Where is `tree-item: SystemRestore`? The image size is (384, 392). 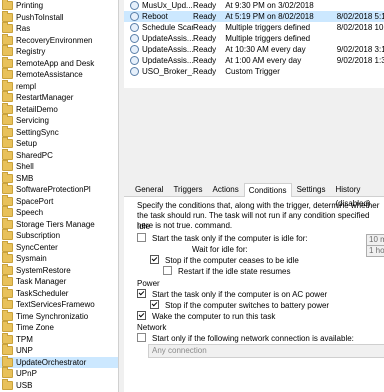
tree-item: SystemRestore is located at coordinates (59, 270).